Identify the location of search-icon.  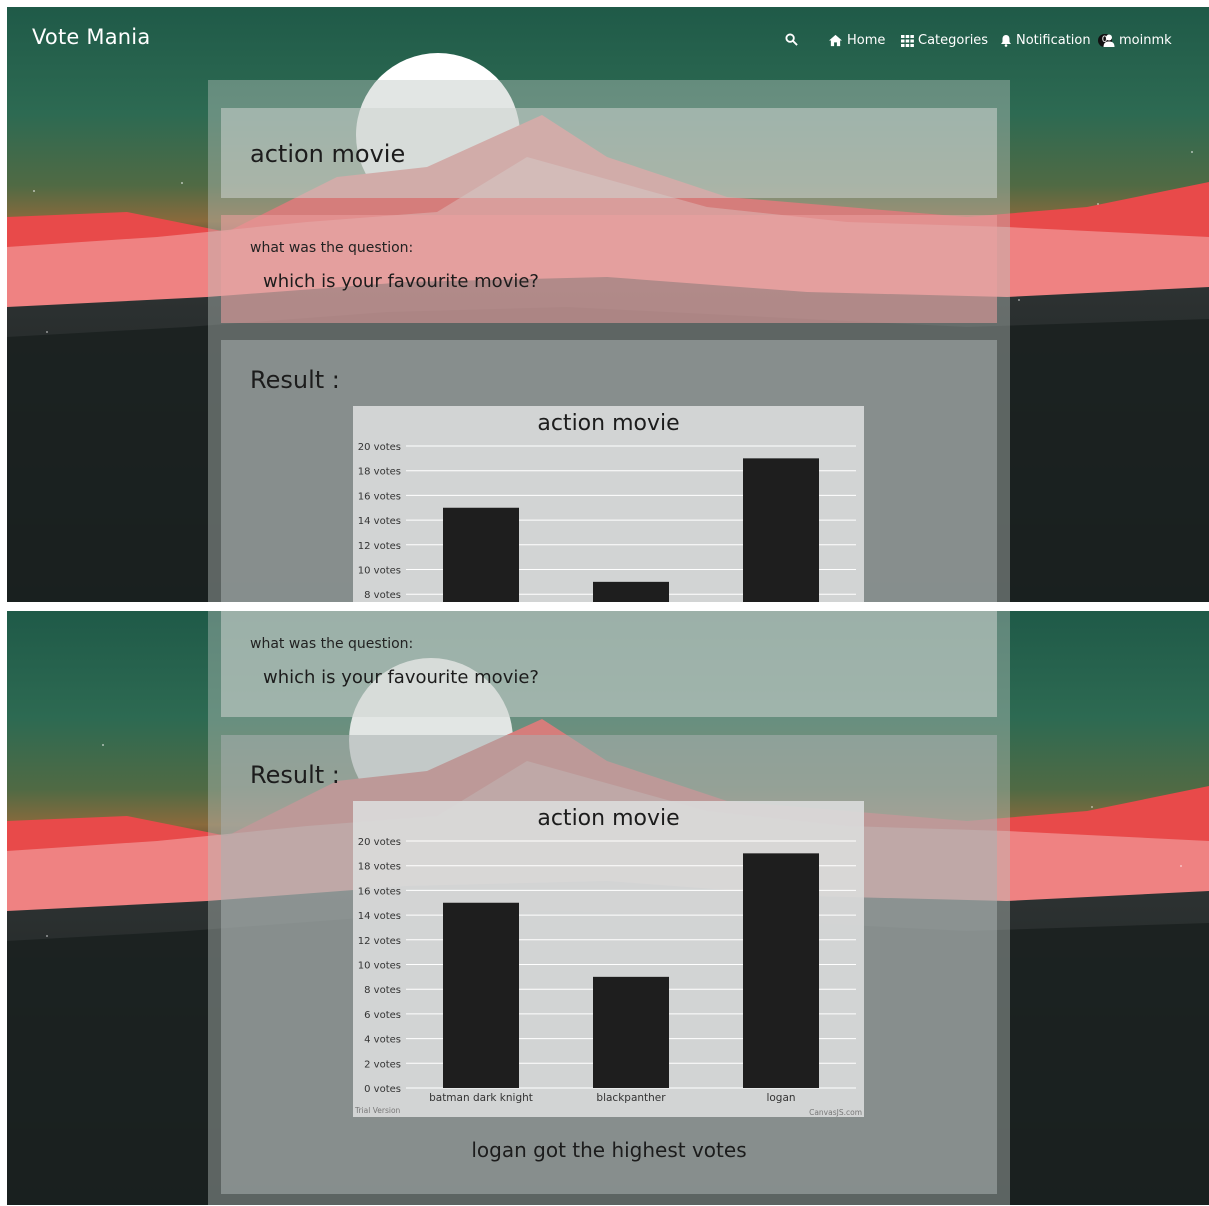
(791, 39).